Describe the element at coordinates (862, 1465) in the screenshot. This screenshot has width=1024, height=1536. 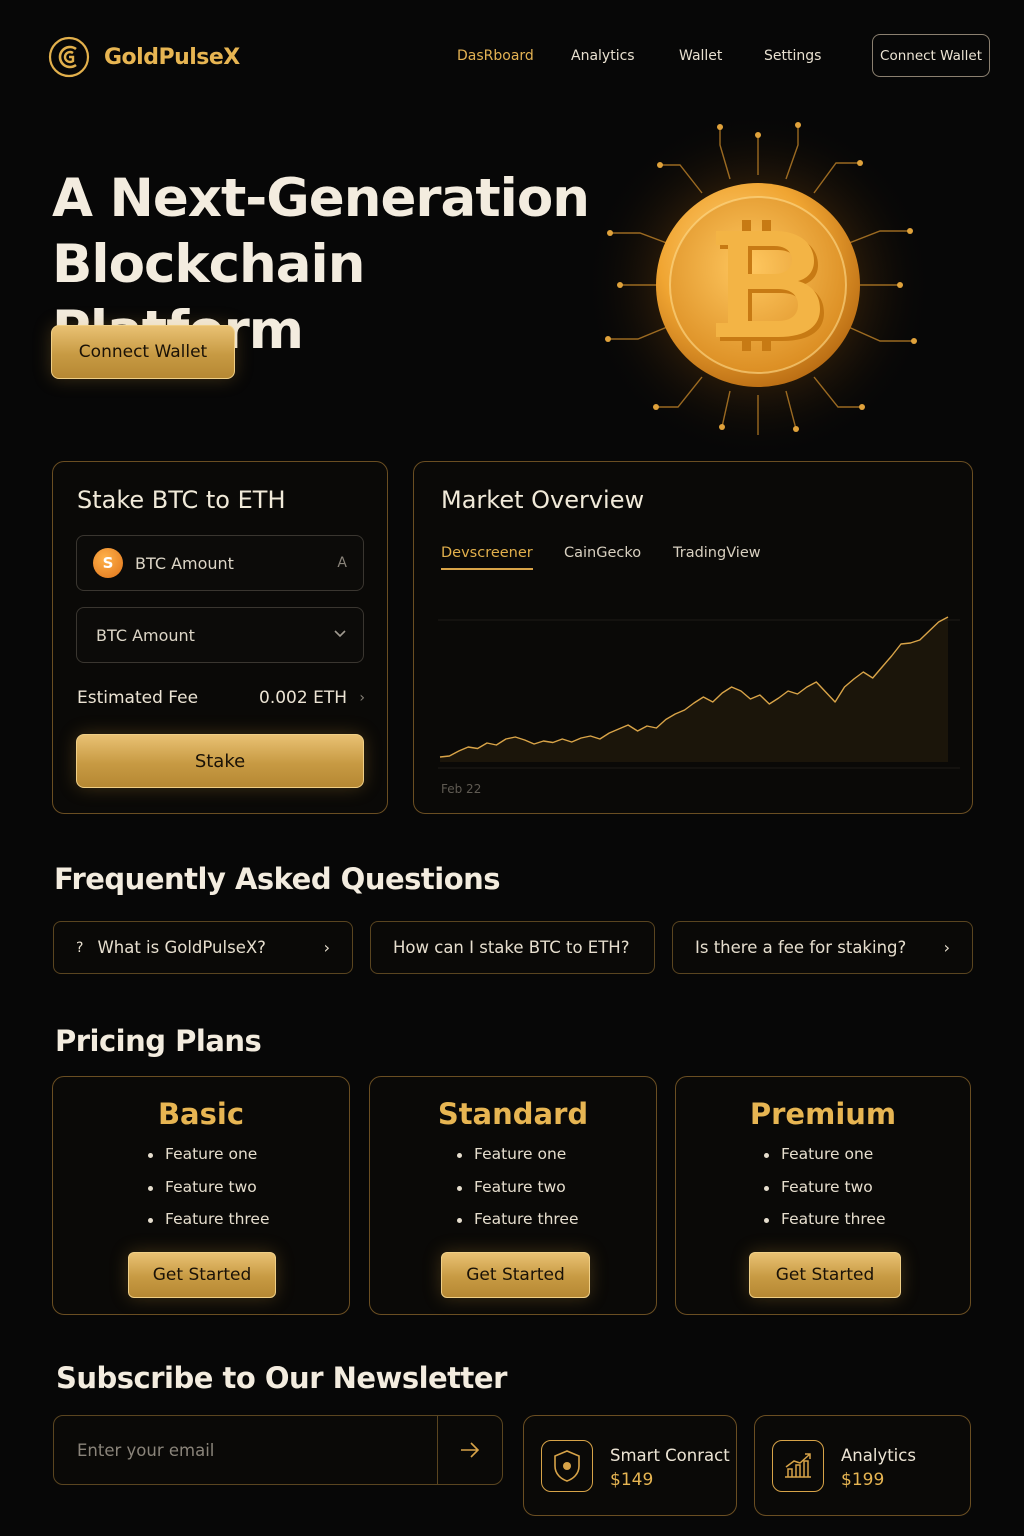
I see `feature-card-analytics: Analytics $199` at that location.